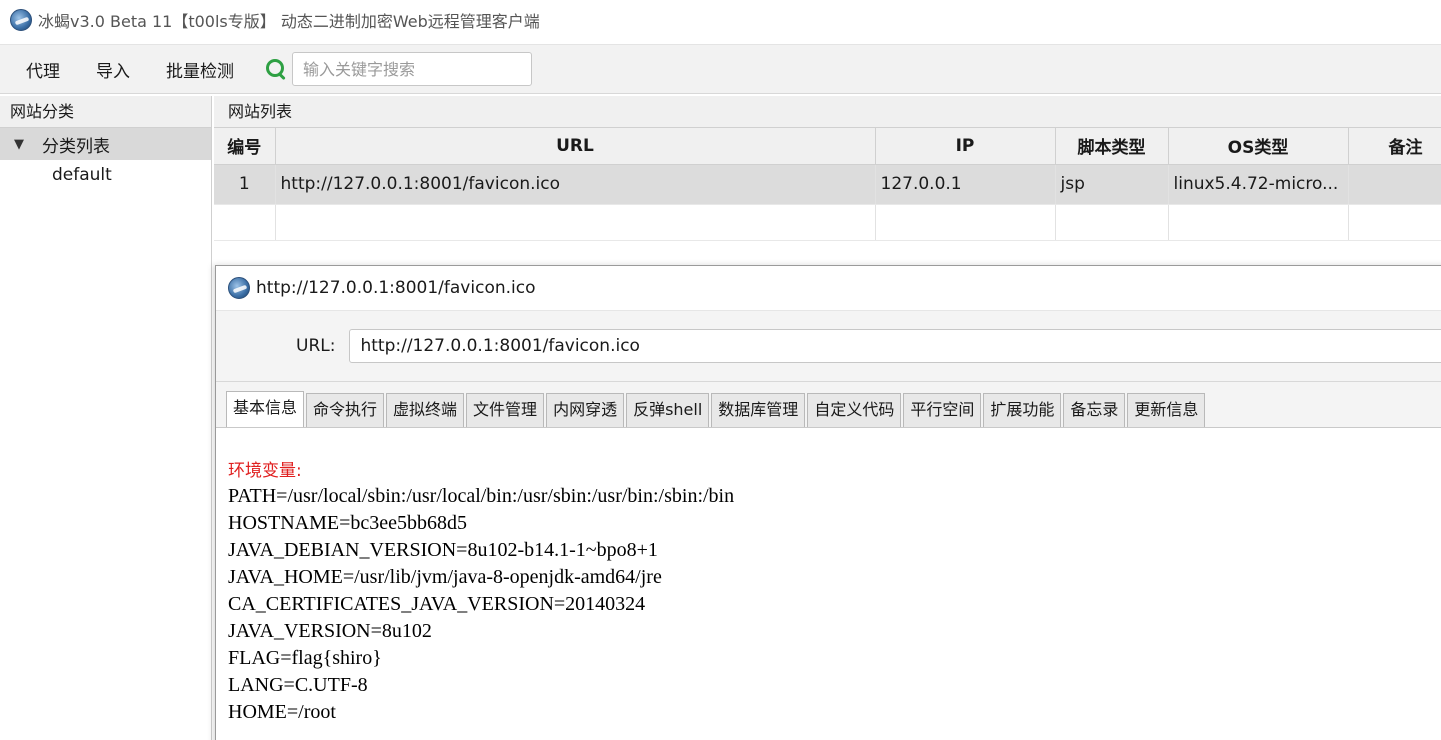  I want to click on search-input, so click(412, 69).